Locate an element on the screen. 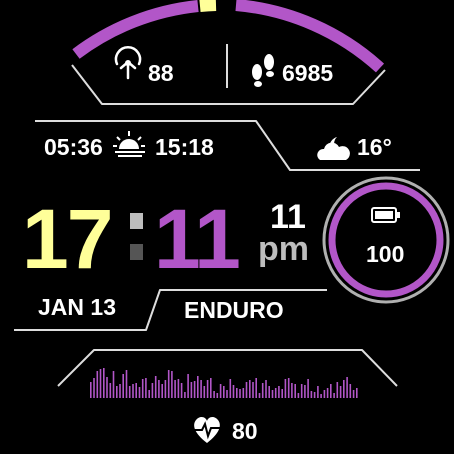 The height and width of the screenshot is (454, 454). arc-progress-right is located at coordinates (310, 36).